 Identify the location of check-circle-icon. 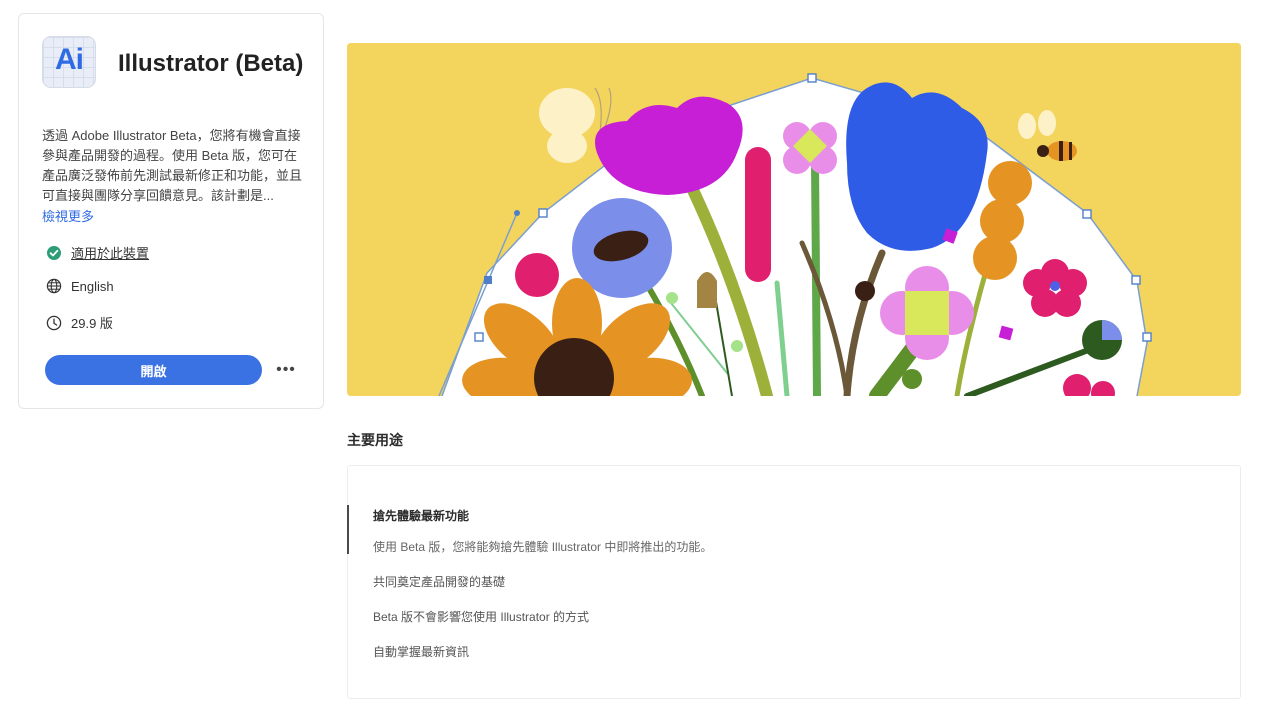
(54, 252).